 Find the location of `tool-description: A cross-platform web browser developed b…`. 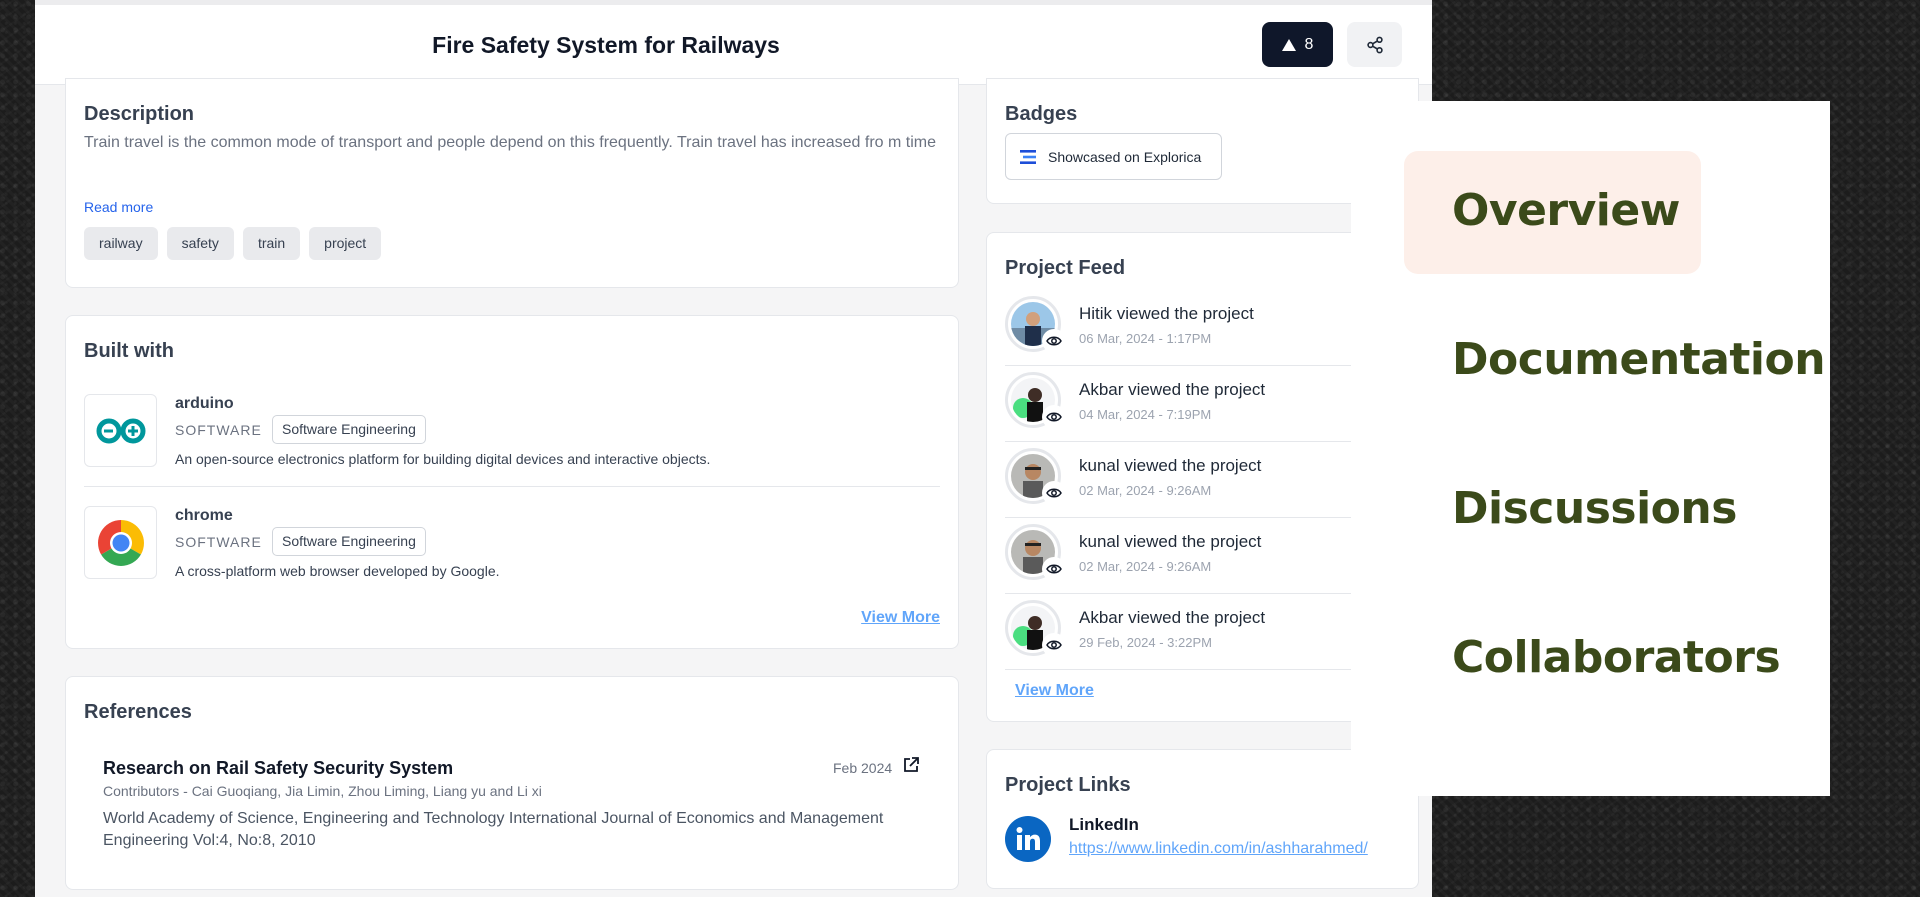

tool-description: A cross-platform web browser developed b… is located at coordinates (337, 571).